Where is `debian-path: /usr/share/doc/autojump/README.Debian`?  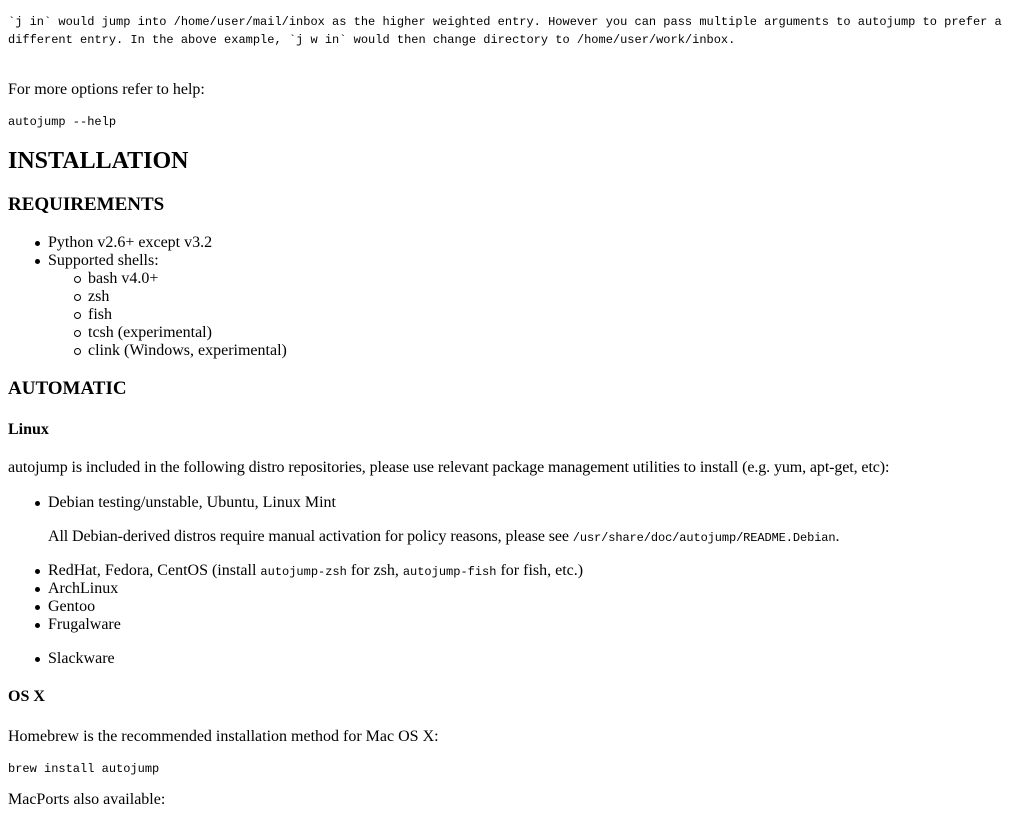
debian-path: /usr/share/doc/autojump/README.Debian is located at coordinates (704, 538).